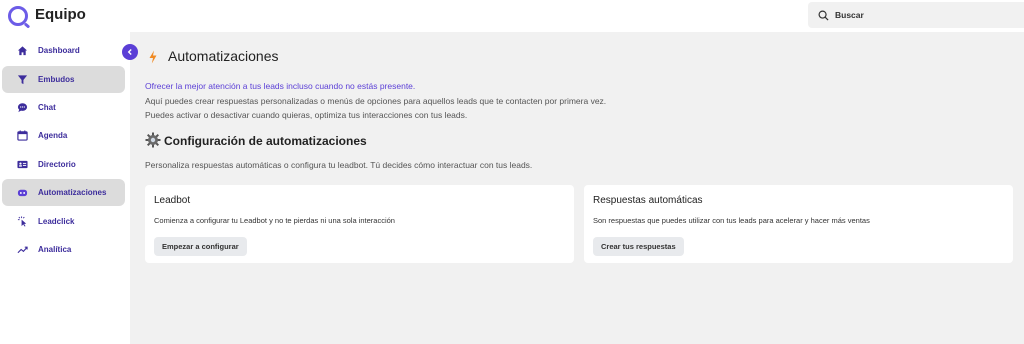  Describe the element at coordinates (638, 246) in the screenshot. I see `create-responses-button: Crear tus respuestas` at that location.